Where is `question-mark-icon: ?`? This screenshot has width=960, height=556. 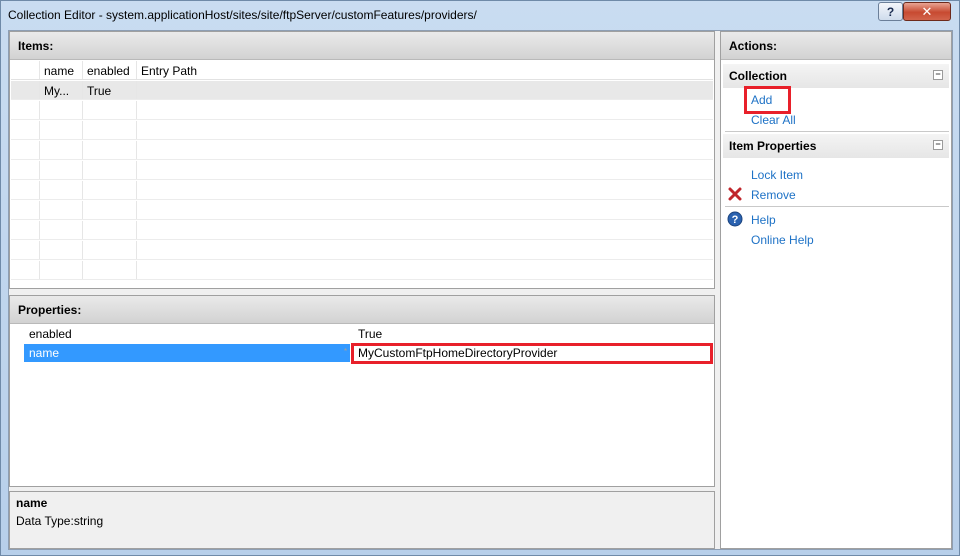
question-mark-icon: ? is located at coordinates (890, 11).